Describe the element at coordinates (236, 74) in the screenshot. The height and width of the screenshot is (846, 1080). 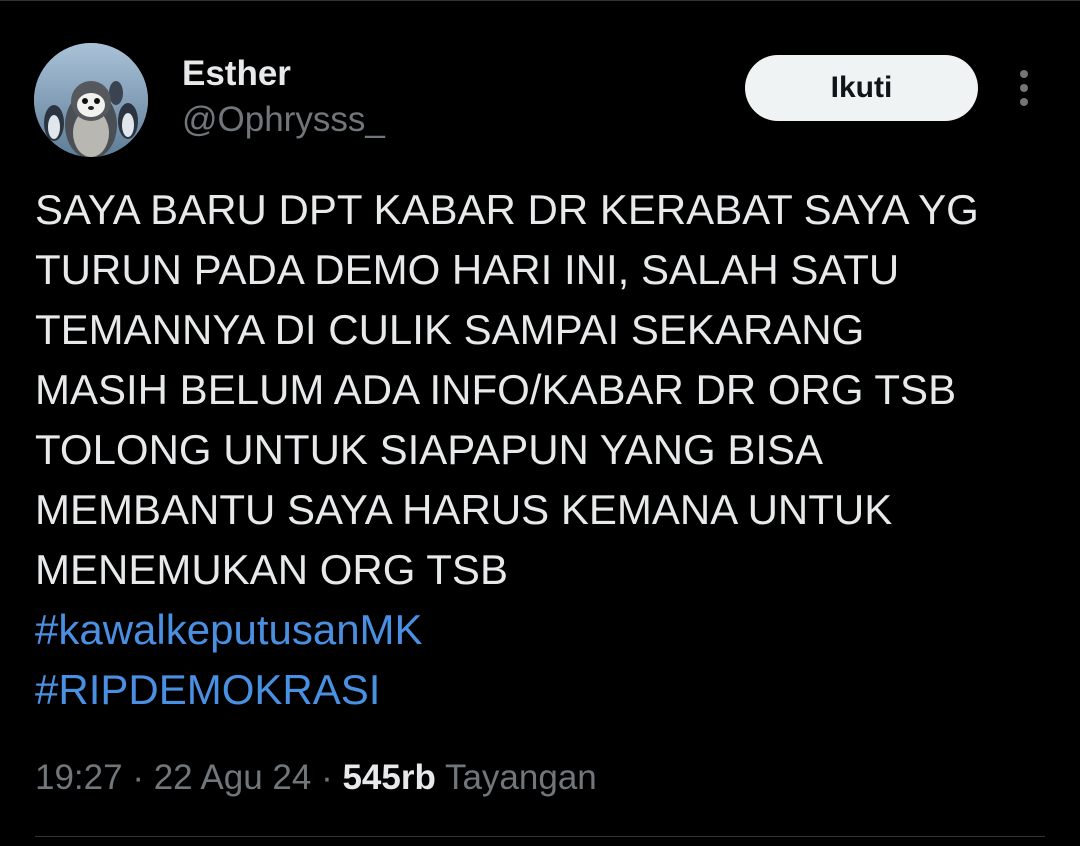
I see `author-name: Esther` at that location.